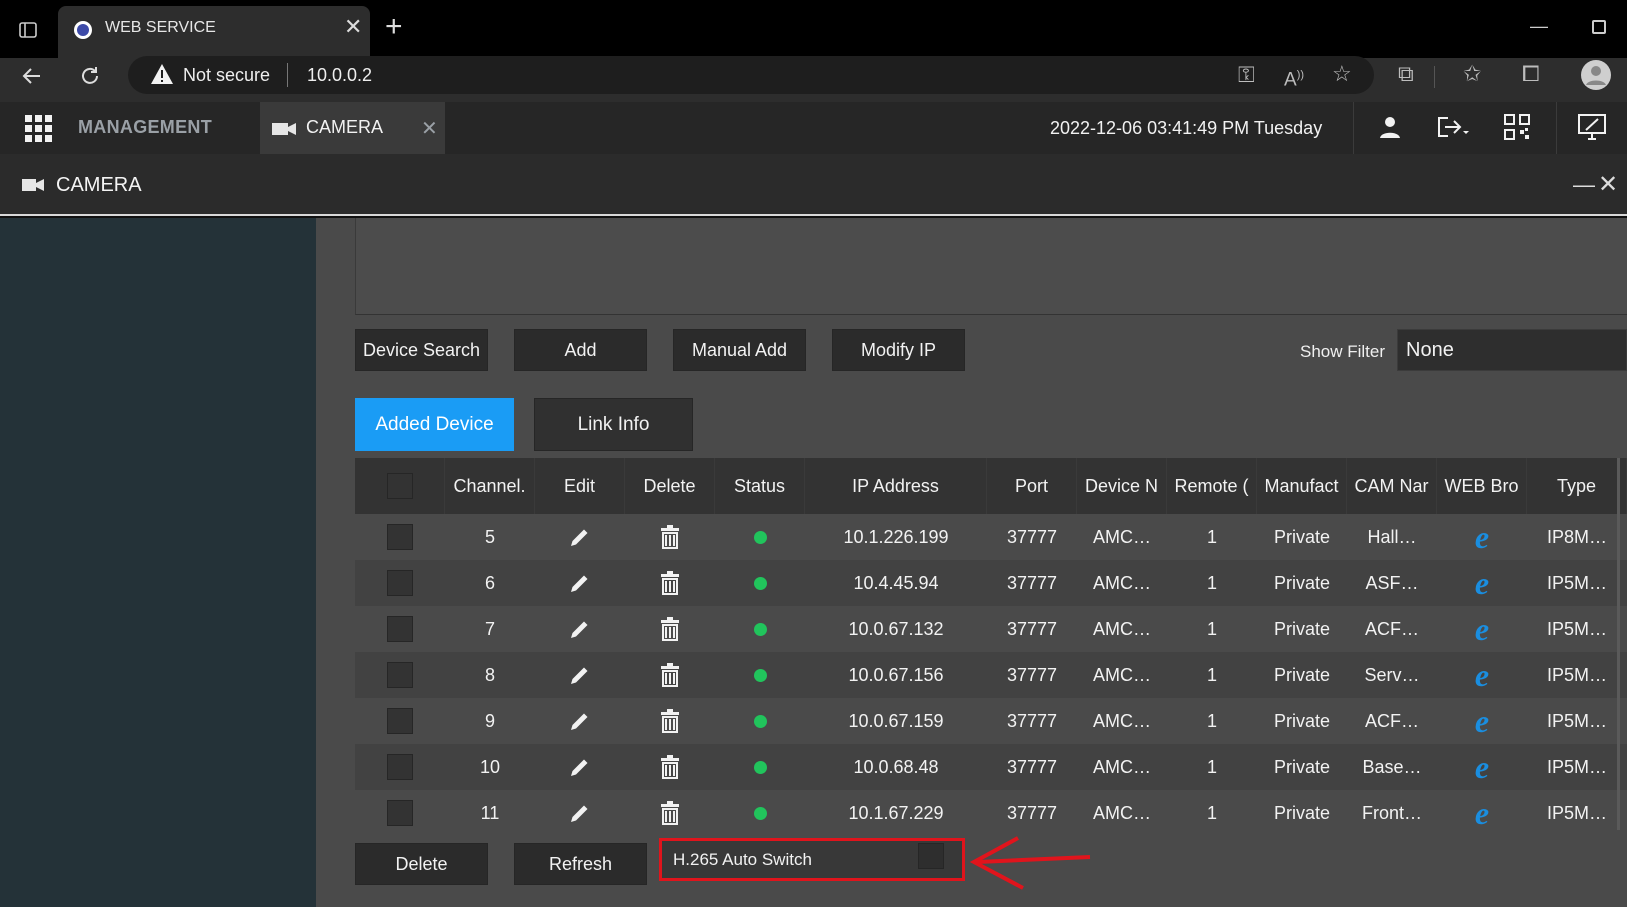  I want to click on qr-code-icon, so click(1517, 127).